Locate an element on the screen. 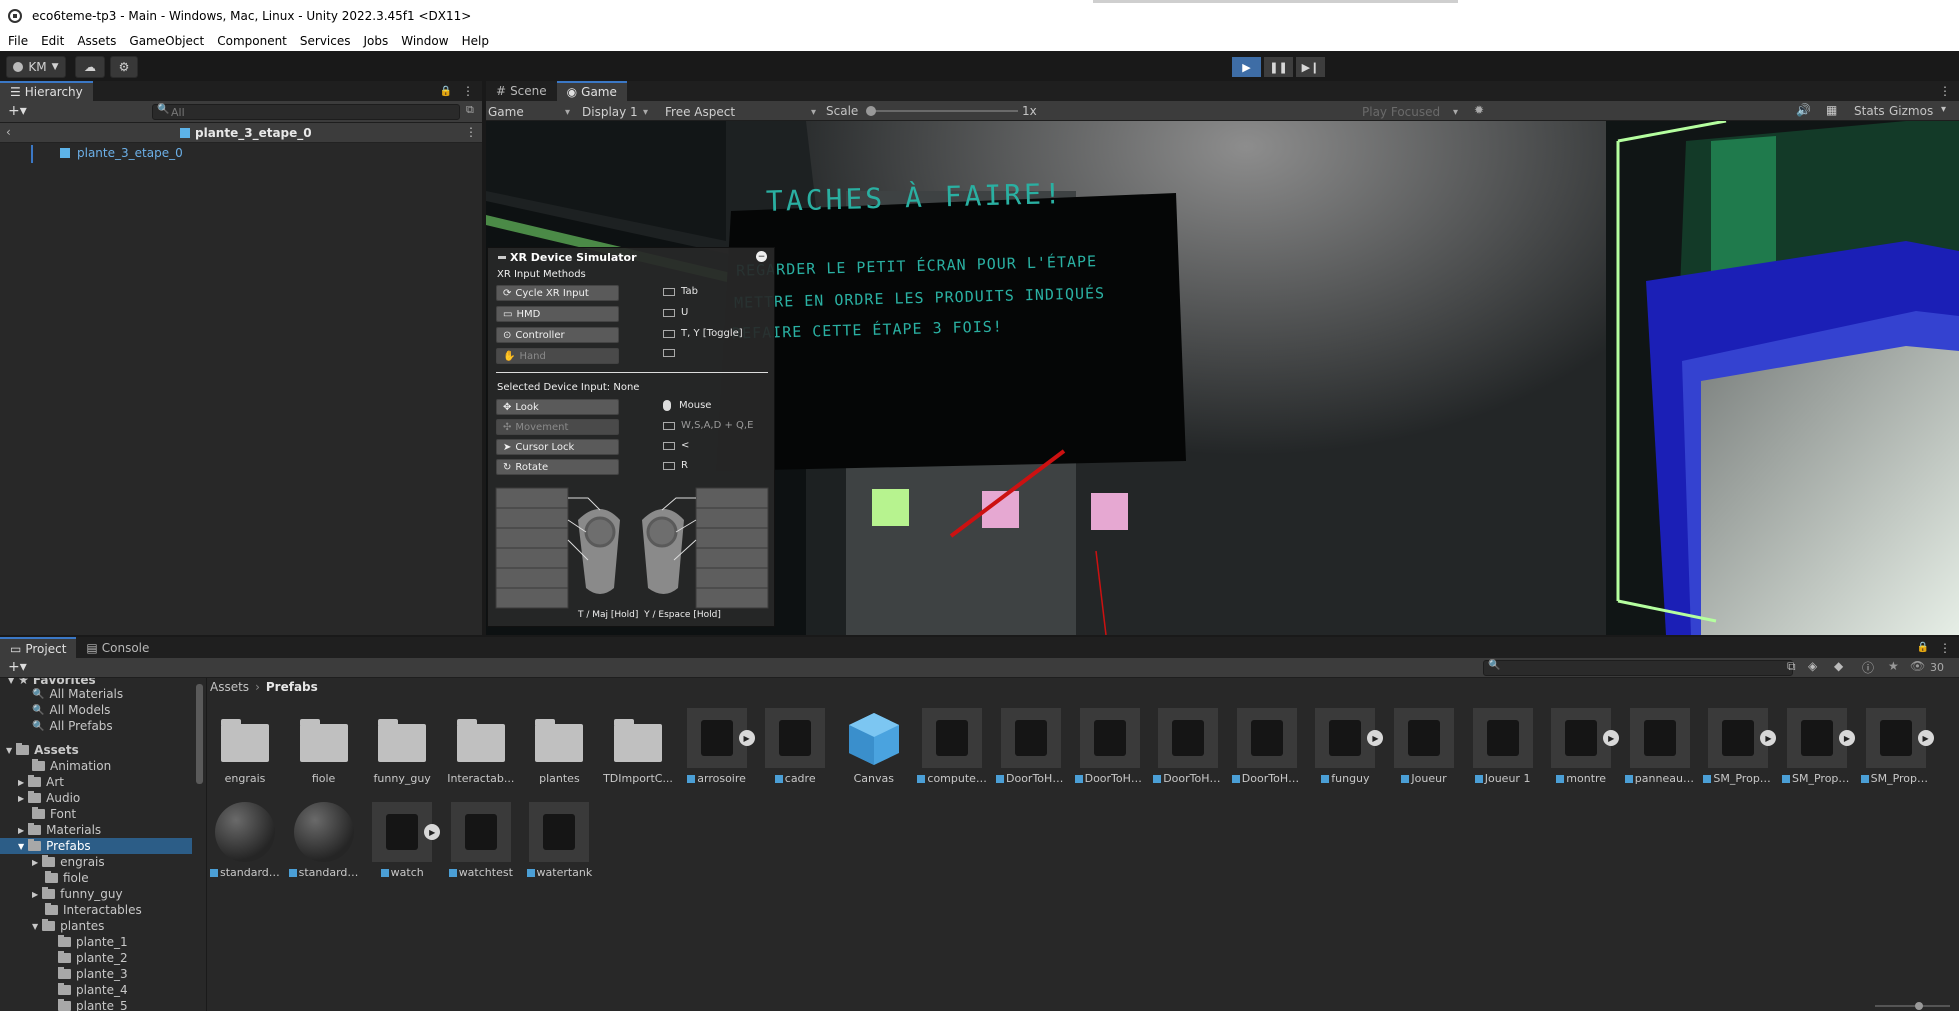  account-button: KM ▼ is located at coordinates (36, 67).